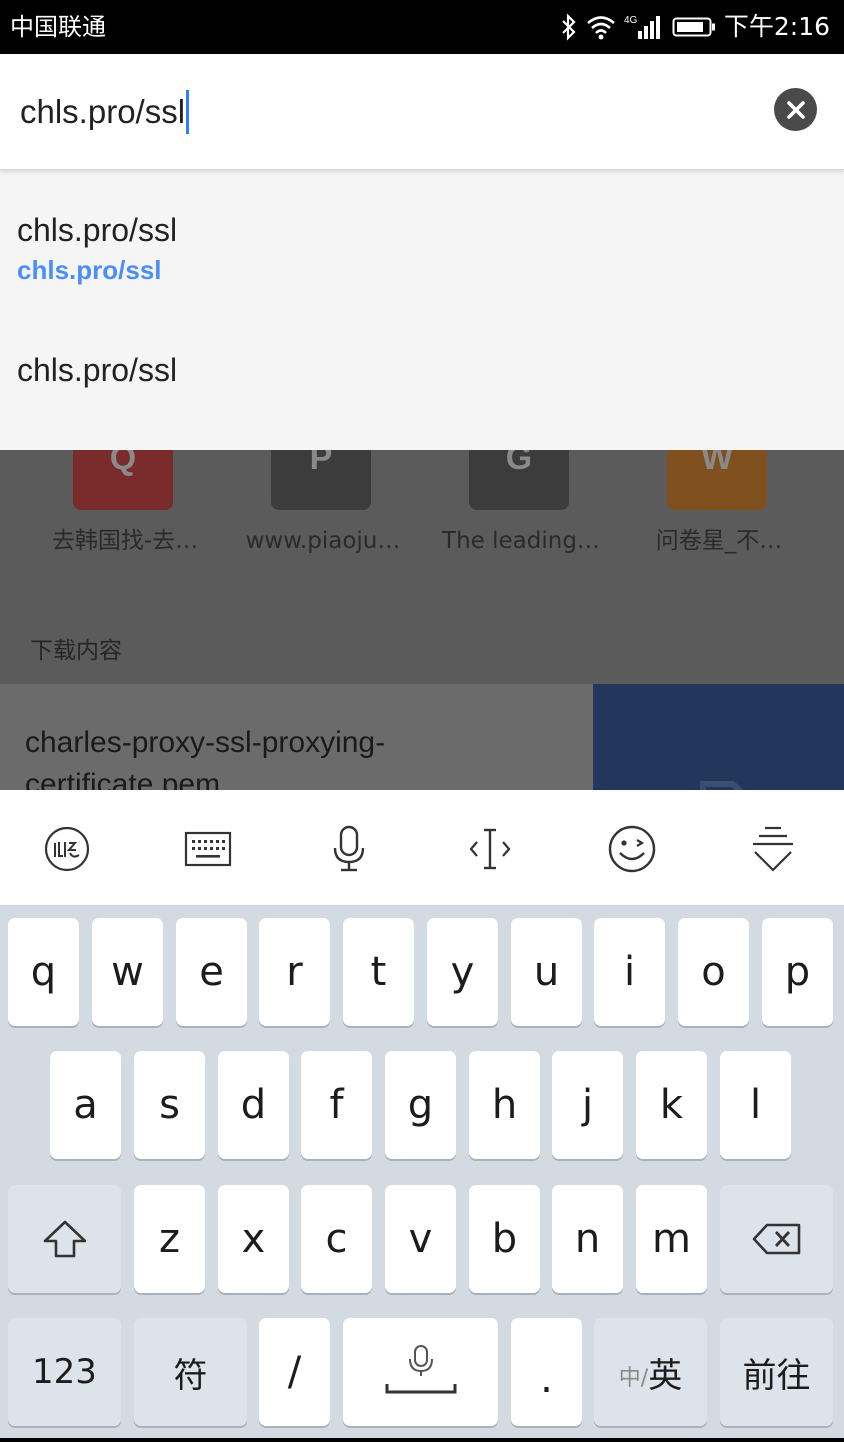 The width and height of the screenshot is (844, 1442). I want to click on url-input: chls.pro/ssl, so click(105, 112).